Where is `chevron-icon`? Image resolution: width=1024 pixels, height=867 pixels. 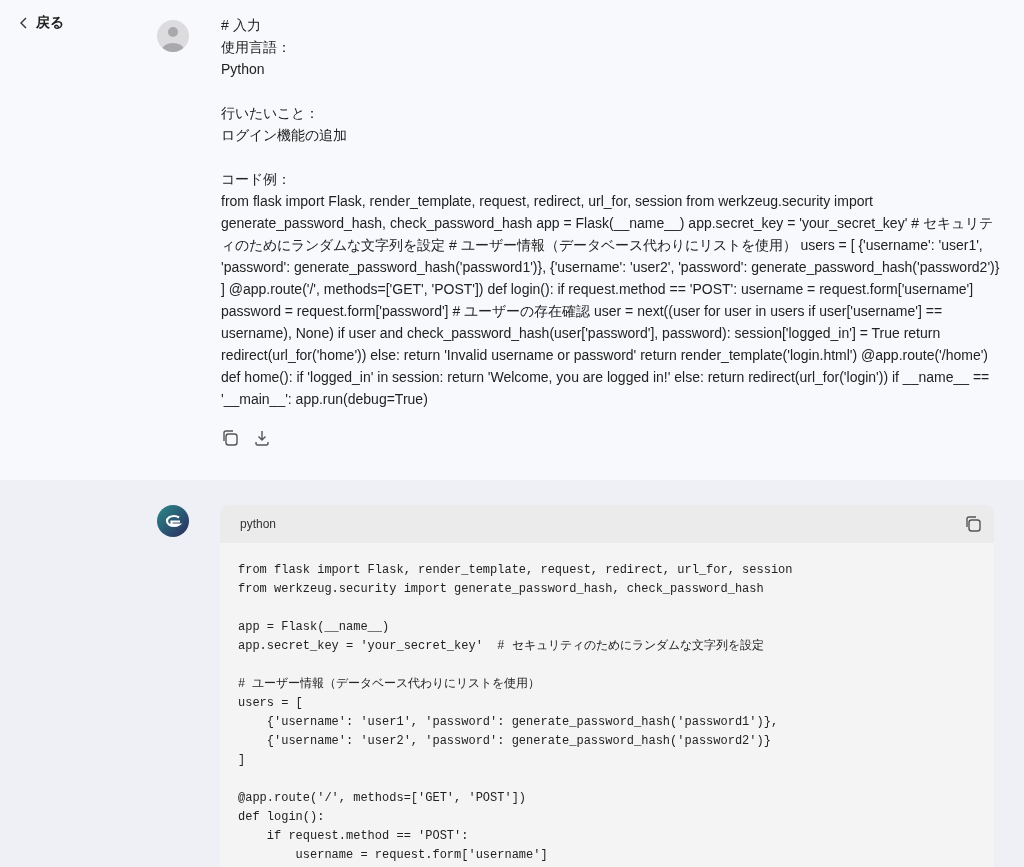 chevron-icon is located at coordinates (24, 23).